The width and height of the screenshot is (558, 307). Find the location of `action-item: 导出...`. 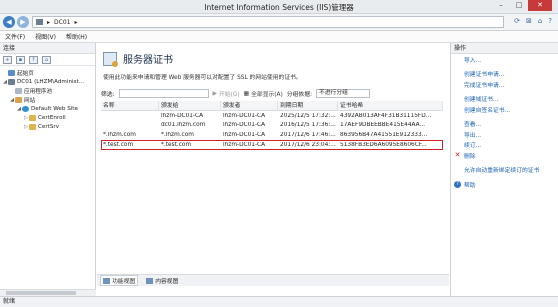

action-item: 导出... is located at coordinates (504, 134).